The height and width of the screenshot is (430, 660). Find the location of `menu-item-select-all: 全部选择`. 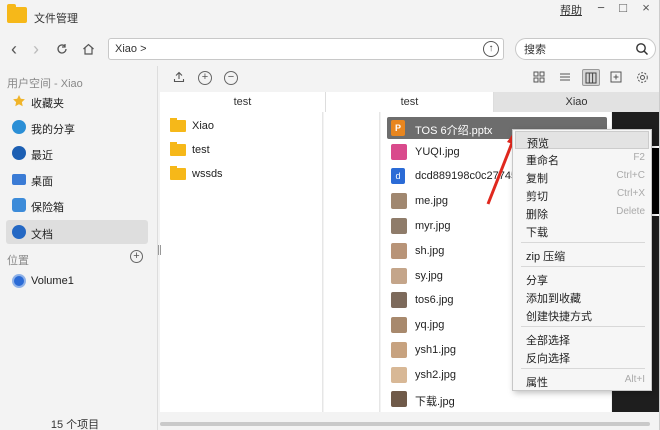

menu-item-select-all: 全部选择 is located at coordinates (582, 338).